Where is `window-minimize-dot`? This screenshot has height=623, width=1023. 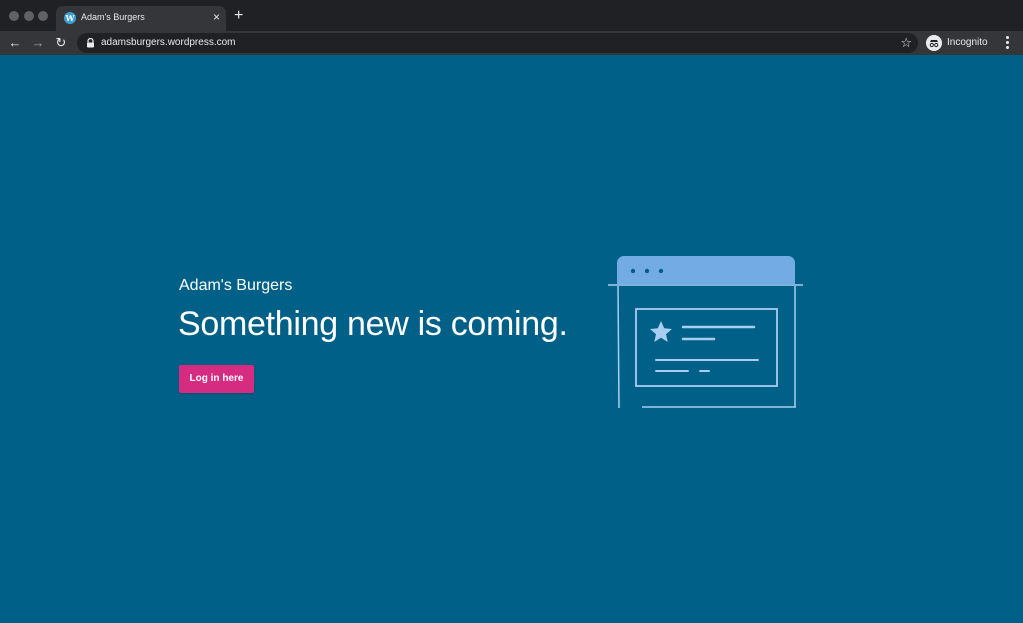 window-minimize-dot is located at coordinates (29, 16).